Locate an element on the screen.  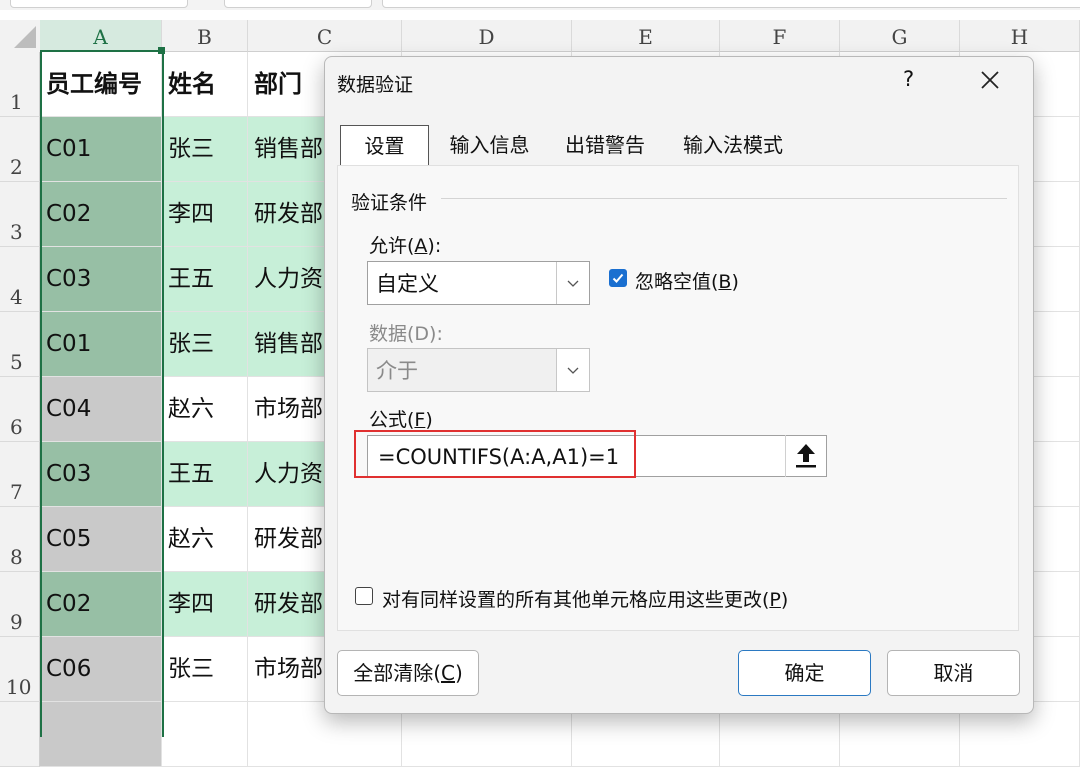
apply-all-checkbox is located at coordinates (364, 596).